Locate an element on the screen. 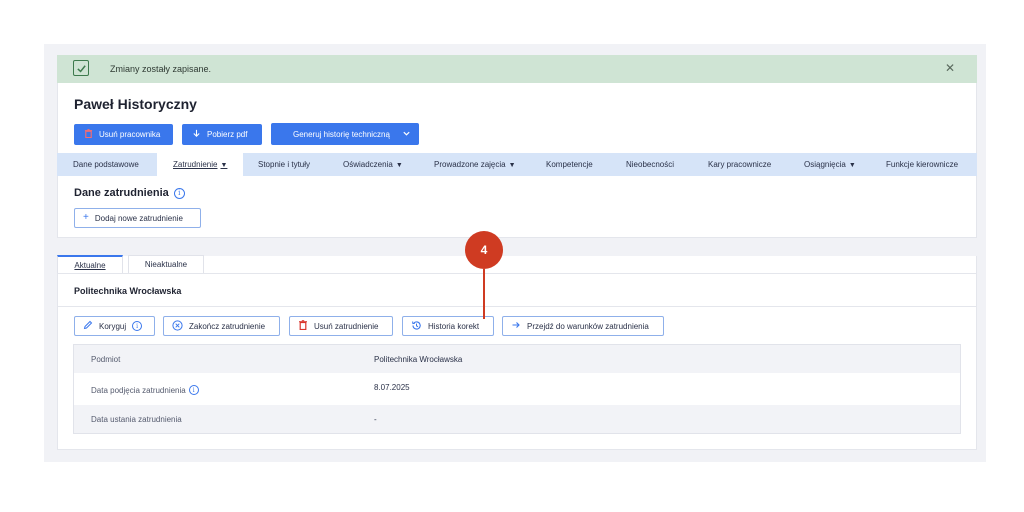 The height and width of the screenshot is (512, 1024). tab-oswiadczenia: Oświadczenia ▼ is located at coordinates (373, 164).